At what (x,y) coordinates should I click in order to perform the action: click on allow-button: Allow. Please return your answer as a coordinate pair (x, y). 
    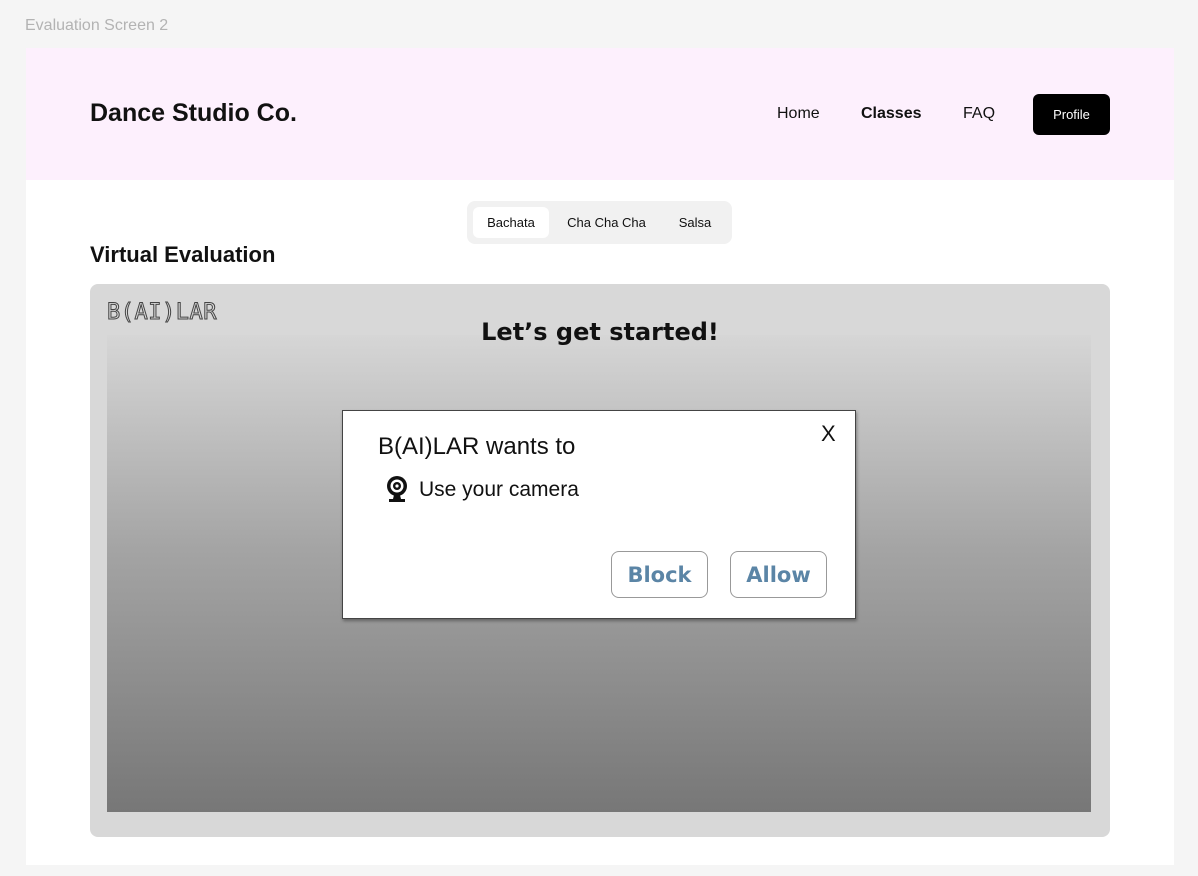
    Looking at the image, I should click on (778, 574).